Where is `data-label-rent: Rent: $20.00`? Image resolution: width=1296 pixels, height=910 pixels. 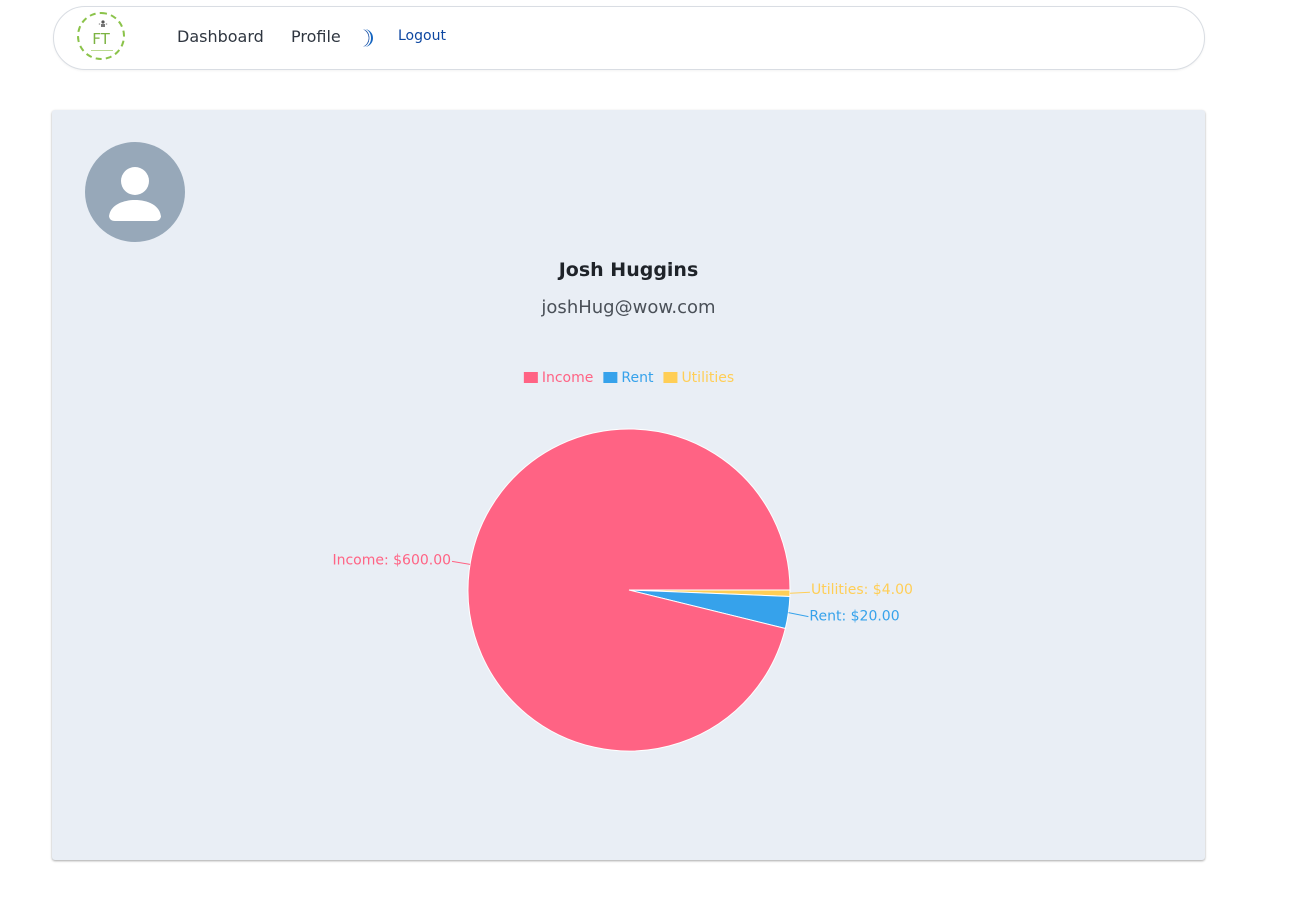 data-label-rent: Rent: $20.00 is located at coordinates (854, 617).